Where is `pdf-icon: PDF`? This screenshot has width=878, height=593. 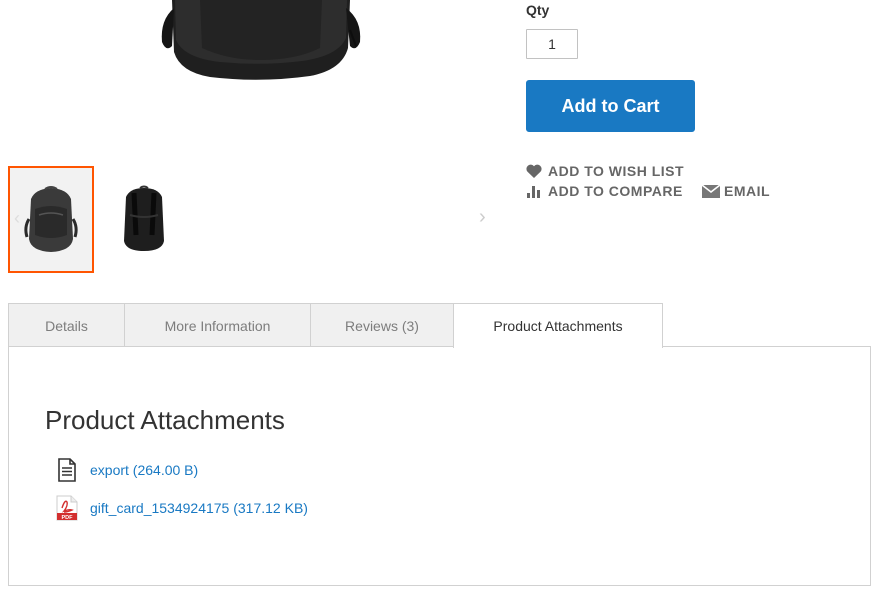 pdf-icon: PDF is located at coordinates (67, 508).